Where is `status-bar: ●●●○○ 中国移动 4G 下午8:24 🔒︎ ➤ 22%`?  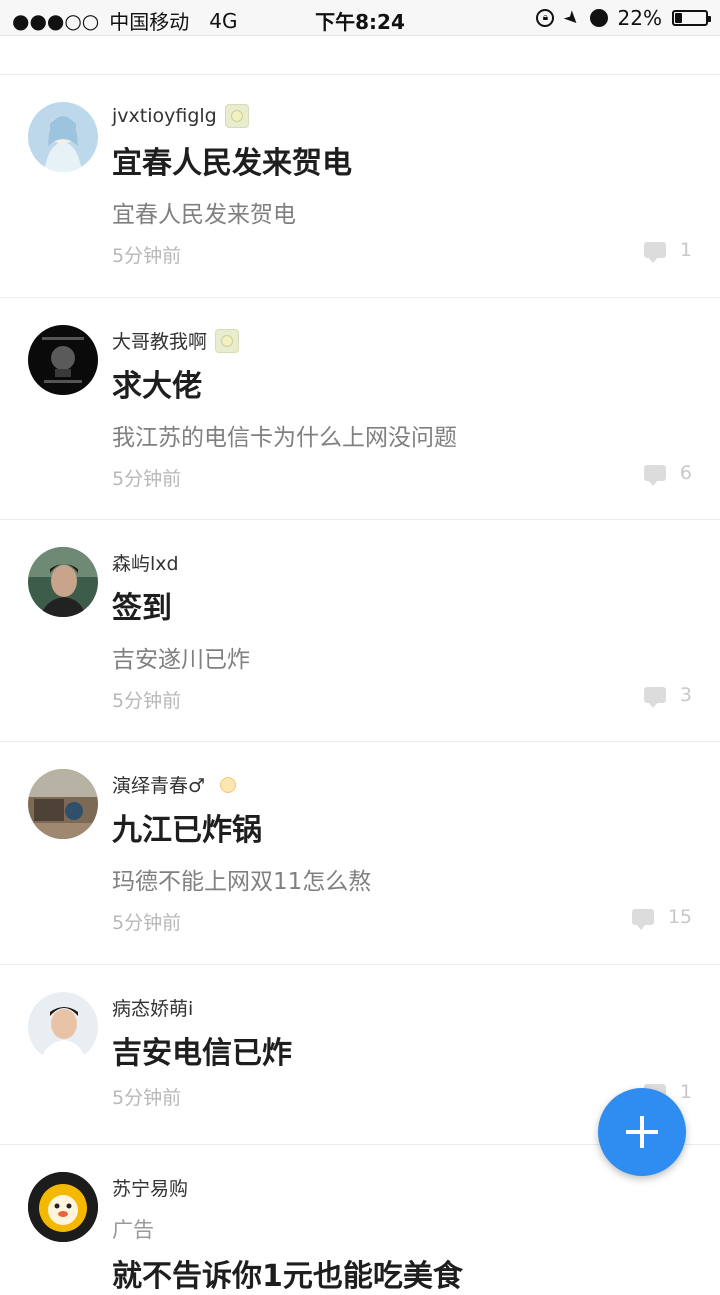
status-bar: ●●●○○ 中国移动 4G 下午8:24 🔒︎ ➤ 22% is located at coordinates (360, 18).